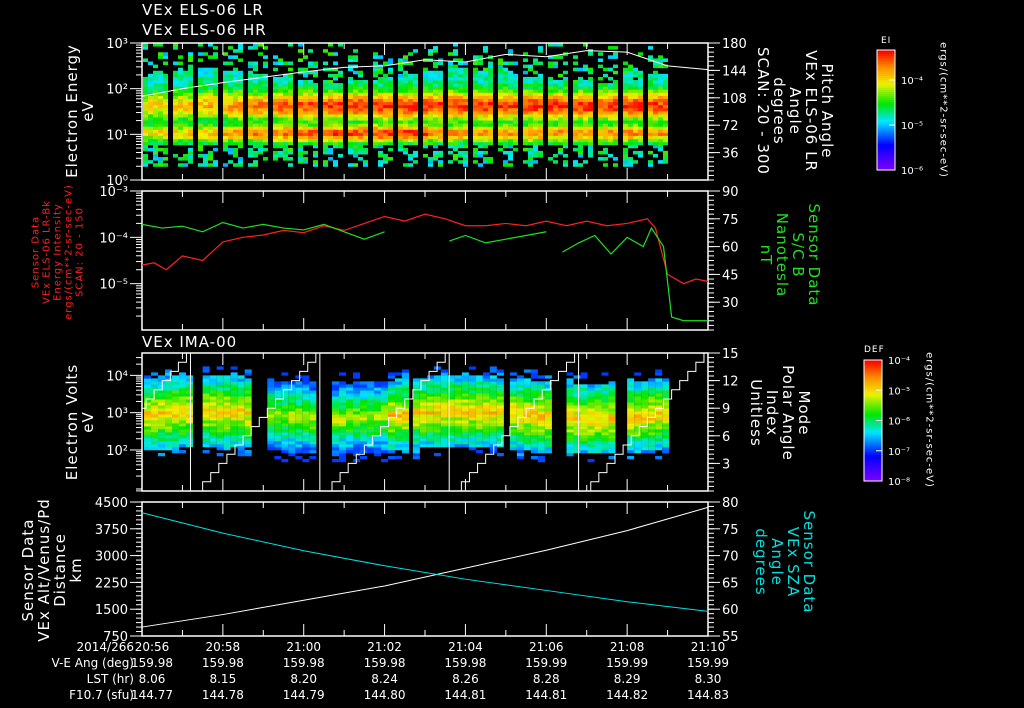  What do you see at coordinates (405, 105) in the screenshot?
I see `els-spectrogram` at bounding box center [405, 105].